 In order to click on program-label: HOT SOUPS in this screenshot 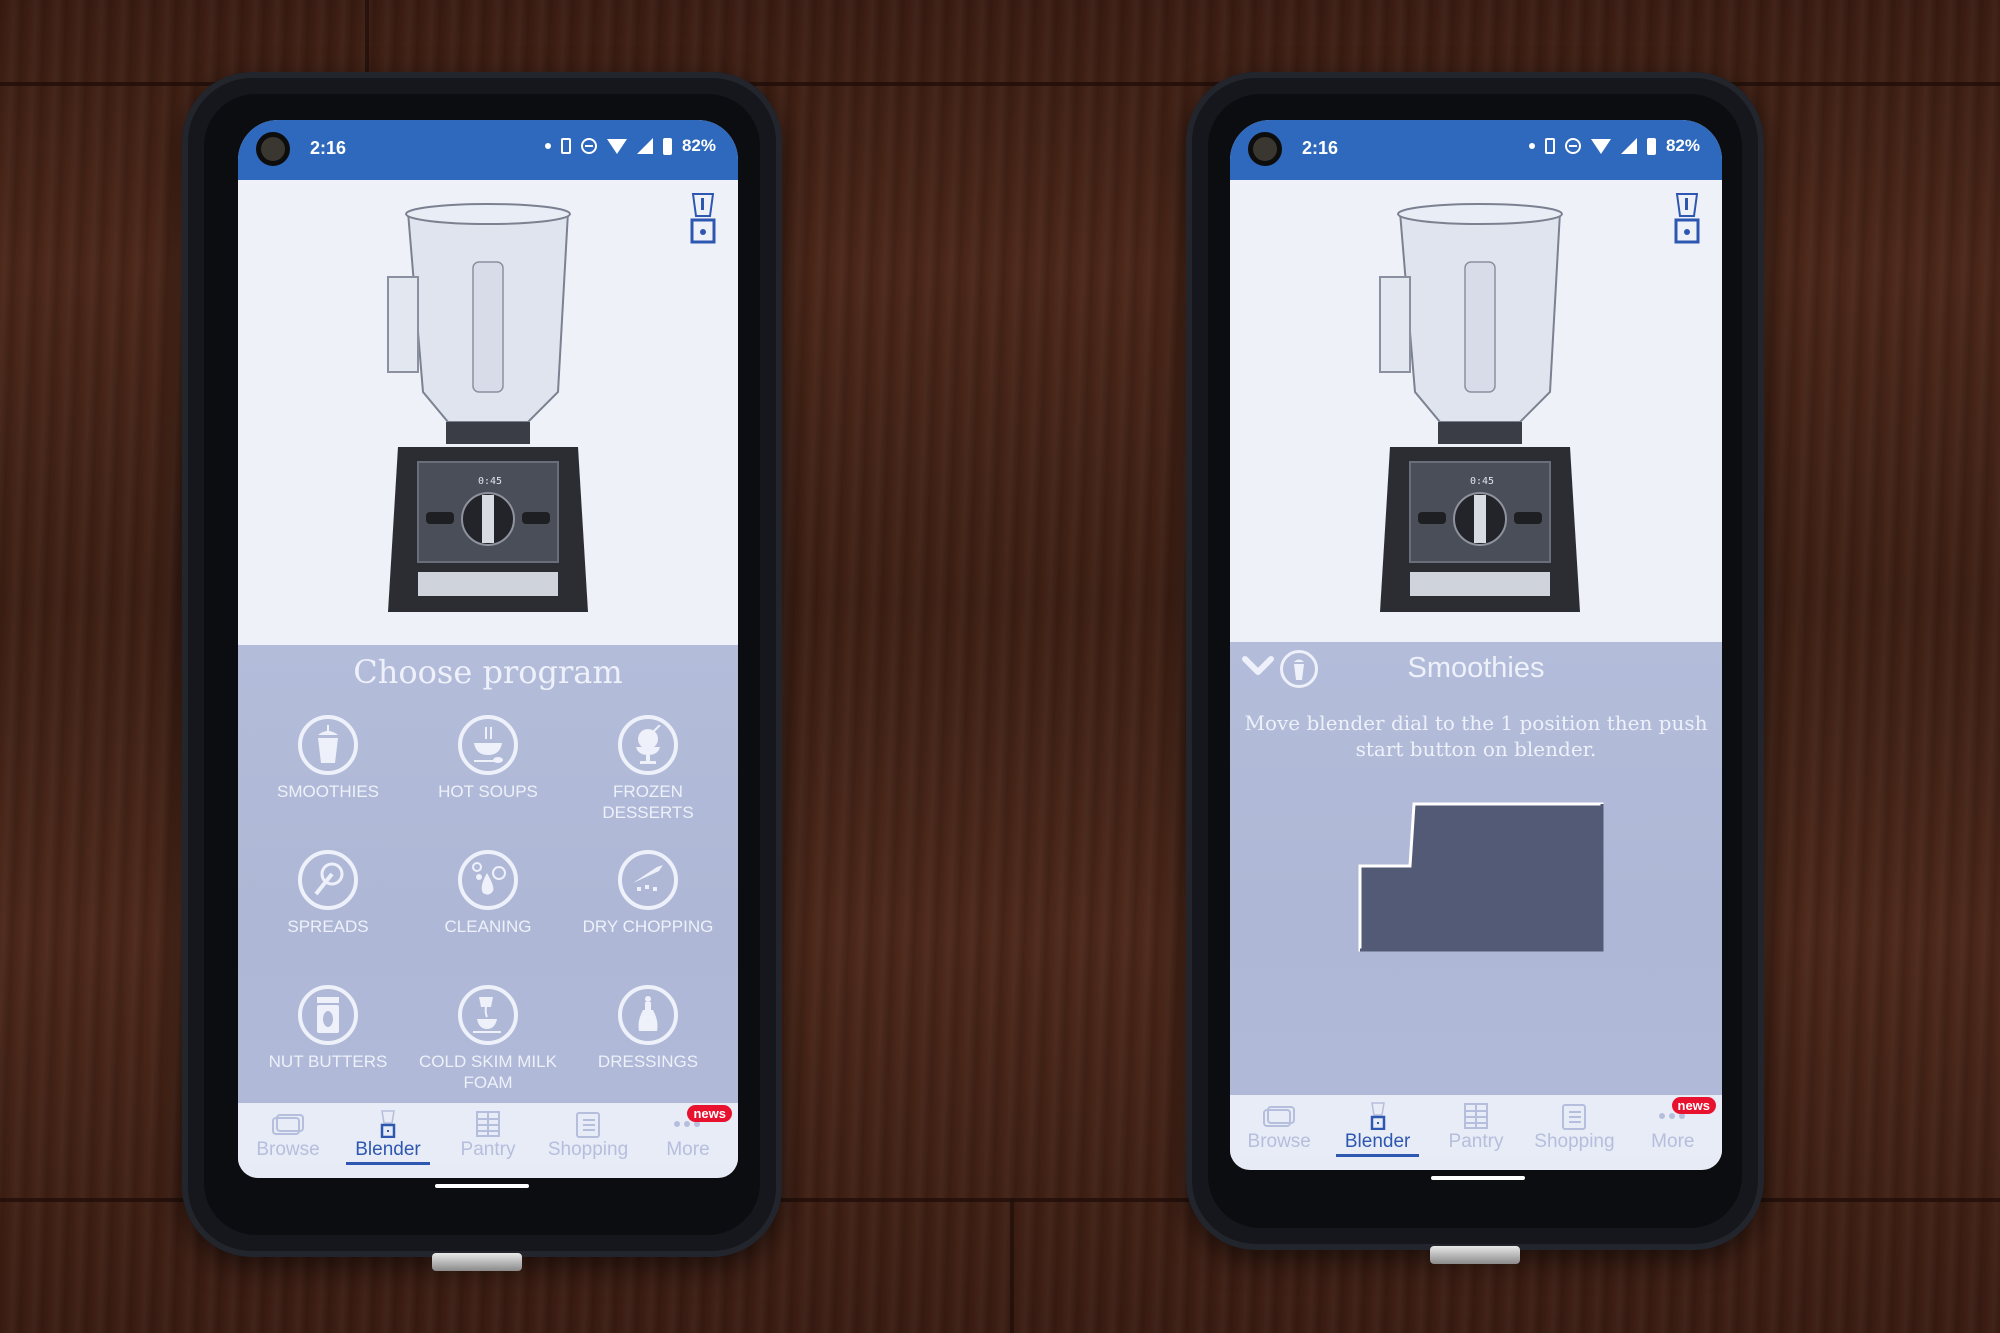, I will do `click(488, 791)`.